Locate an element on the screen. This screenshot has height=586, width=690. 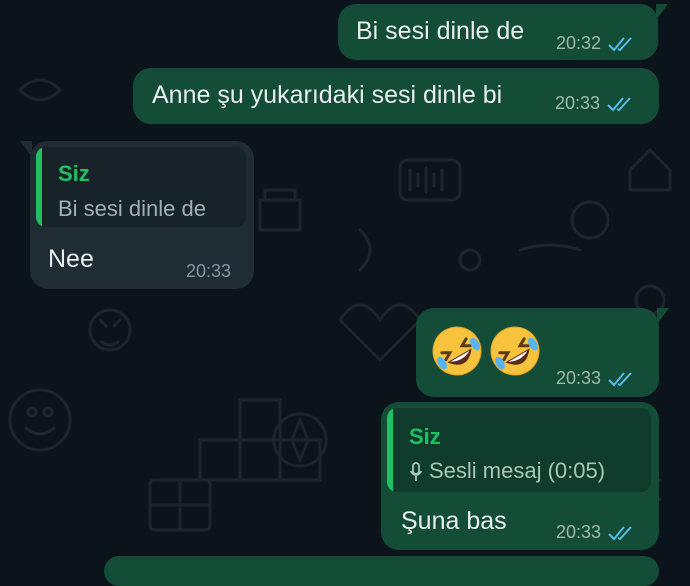
quote-voice-line: Sesli mesaj (0:05) is located at coordinates (507, 471).